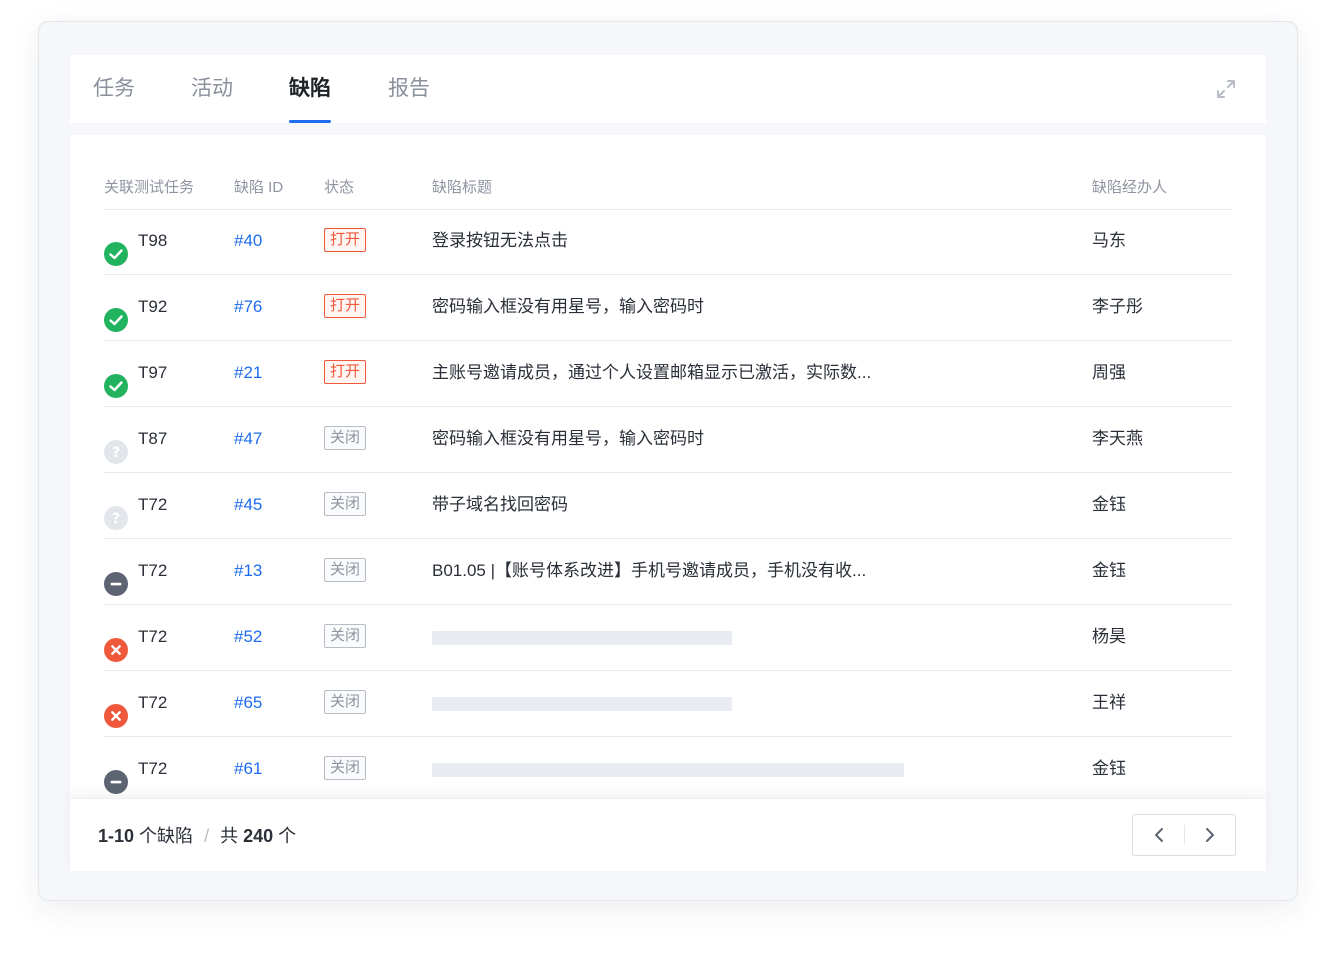  Describe the element at coordinates (212, 89) in the screenshot. I see `tab-activity: 活动` at that location.